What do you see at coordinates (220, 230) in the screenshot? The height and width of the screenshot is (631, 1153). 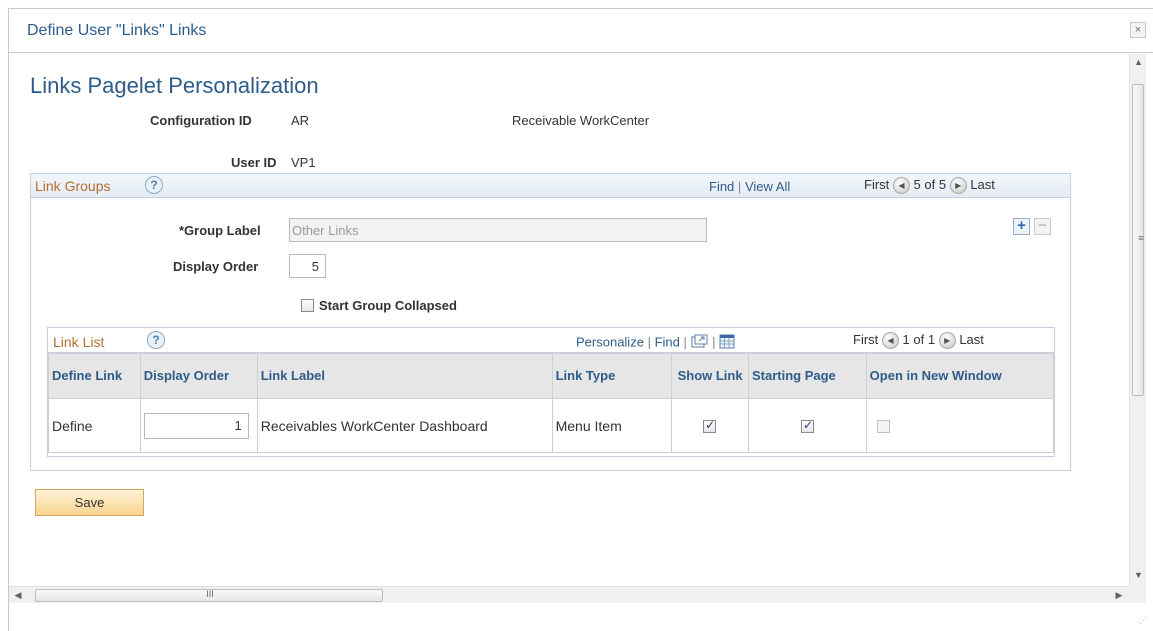 I see `group-label-label: *Group Label` at bounding box center [220, 230].